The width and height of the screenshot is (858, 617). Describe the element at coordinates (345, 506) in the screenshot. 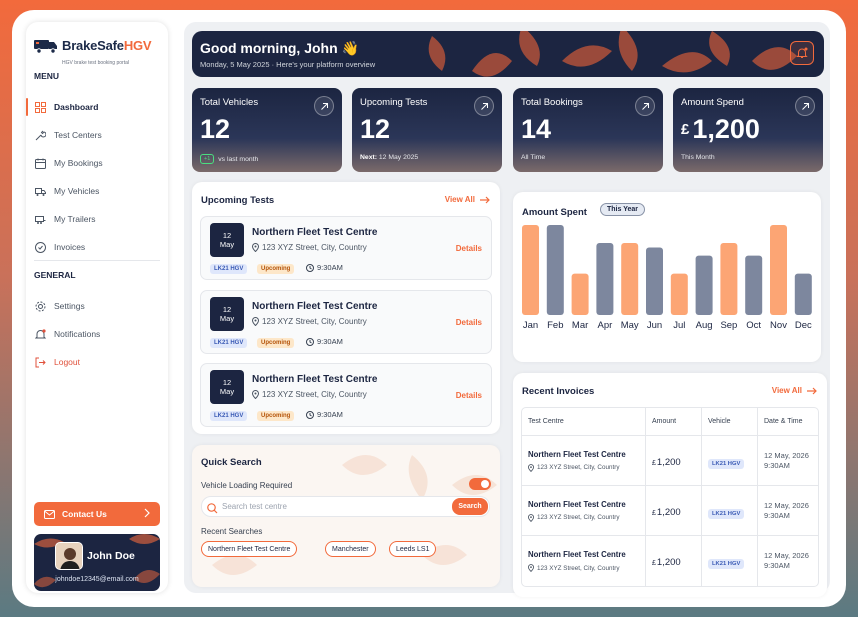

I see `search-input: Search test centre Search` at that location.